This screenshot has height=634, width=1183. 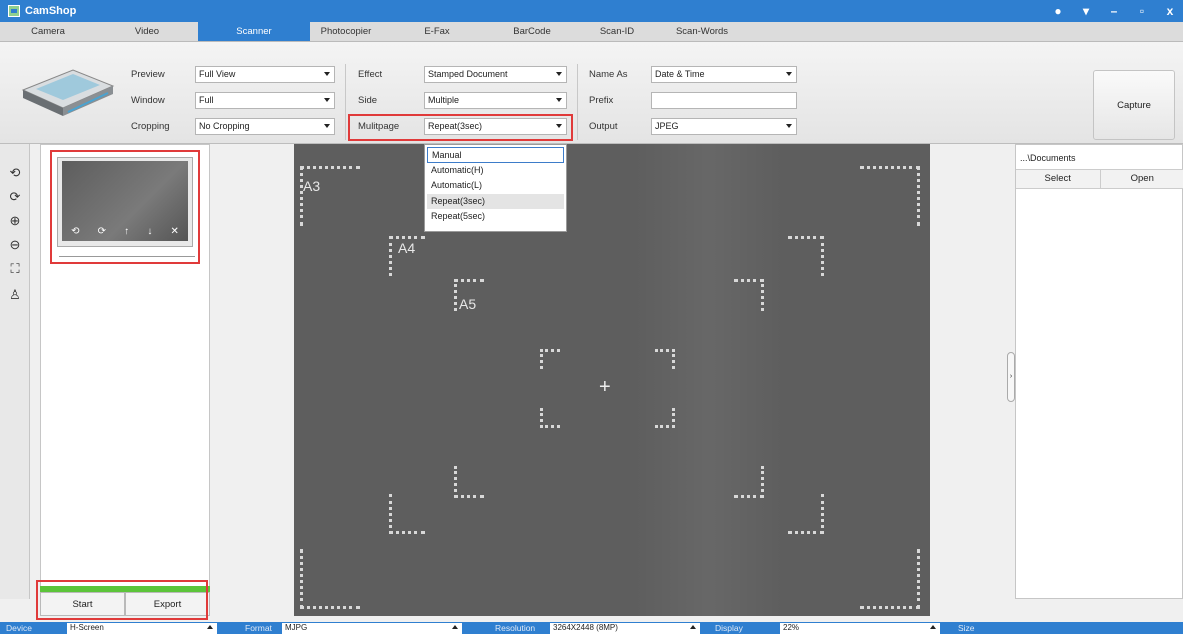 What do you see at coordinates (265, 100) in the screenshot?
I see `window-select: Full` at bounding box center [265, 100].